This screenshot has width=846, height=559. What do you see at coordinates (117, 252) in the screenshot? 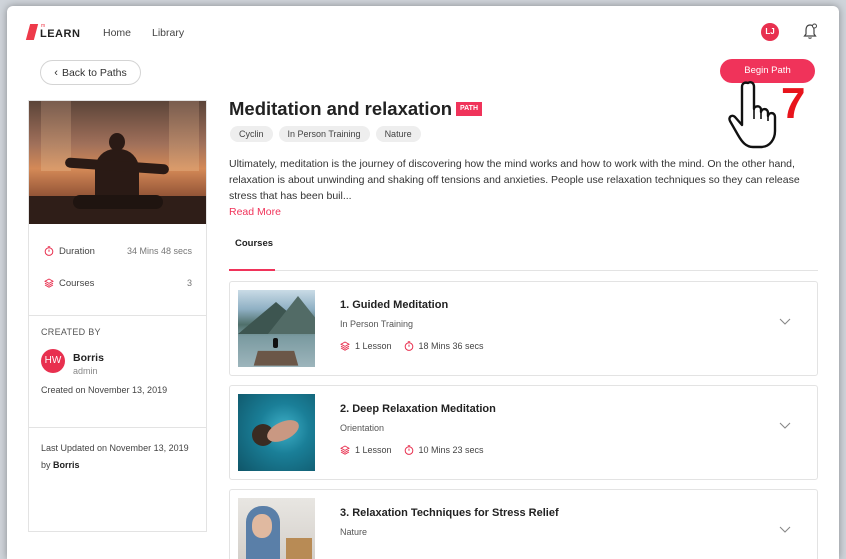
I see `duration-row: Duration 34 Mins 48 secs` at bounding box center [117, 252].